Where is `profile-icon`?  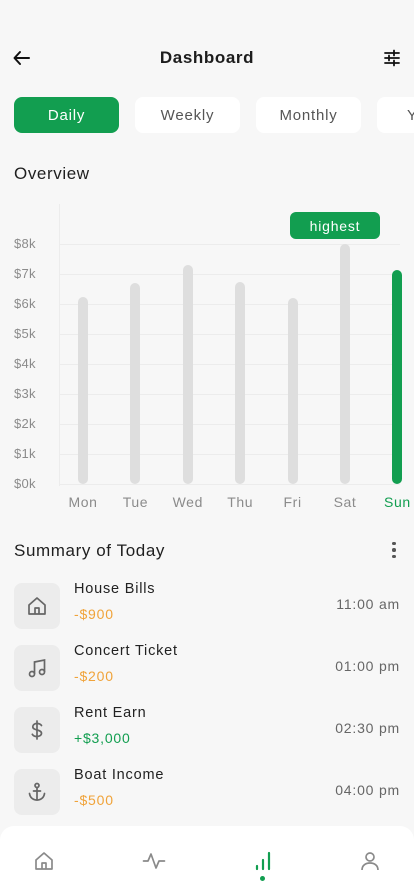 profile-icon is located at coordinates (370, 861).